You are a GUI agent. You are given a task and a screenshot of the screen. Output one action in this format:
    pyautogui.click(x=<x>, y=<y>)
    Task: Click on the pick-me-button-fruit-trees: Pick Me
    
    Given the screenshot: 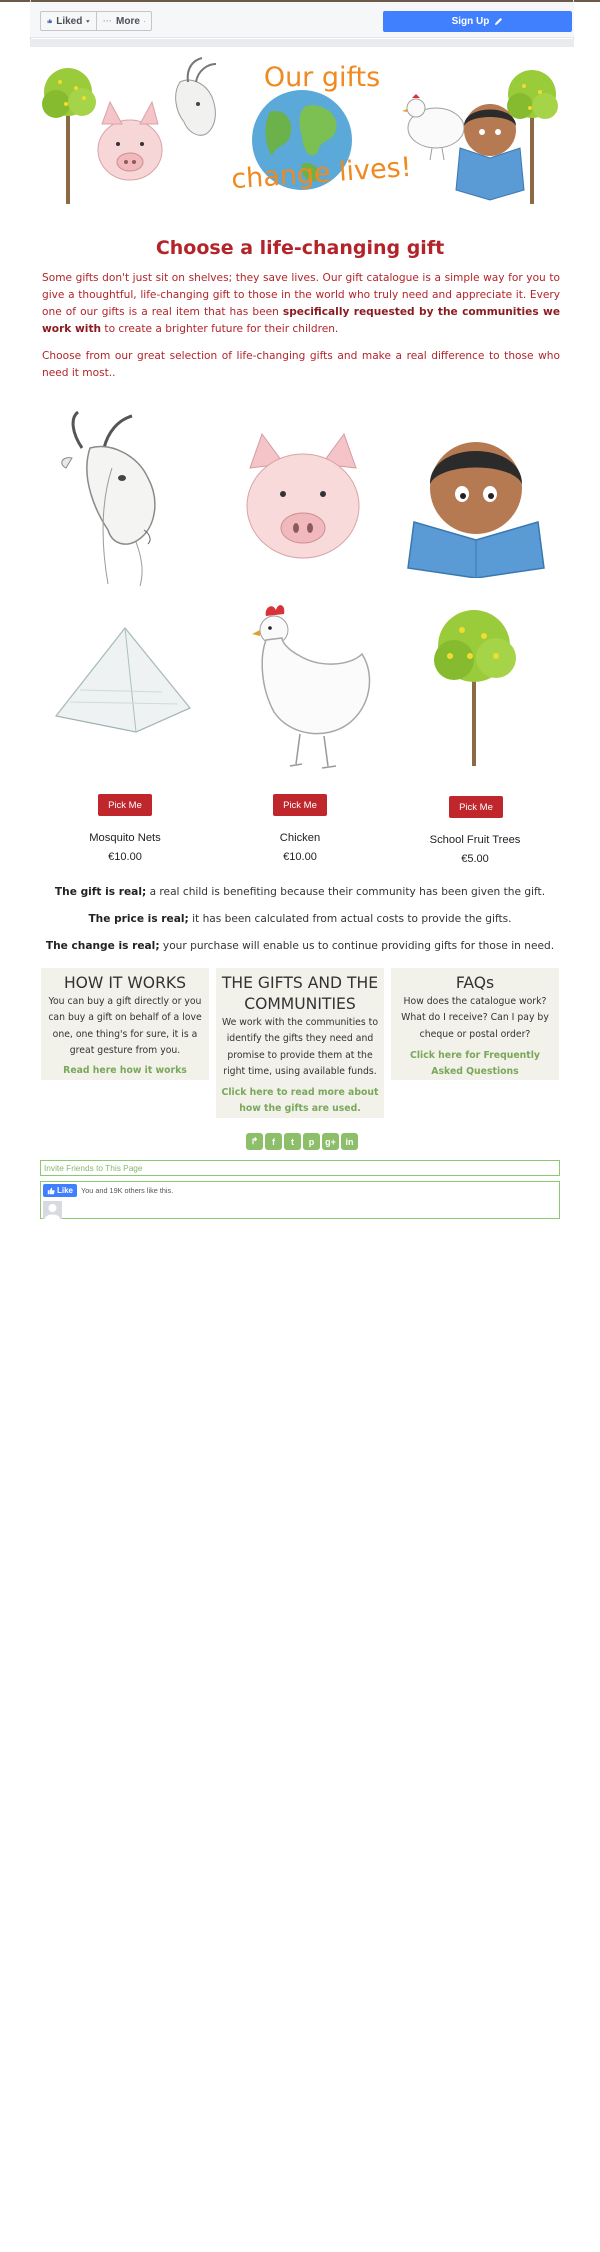 What is the action you would take?
    pyautogui.click(x=476, y=807)
    